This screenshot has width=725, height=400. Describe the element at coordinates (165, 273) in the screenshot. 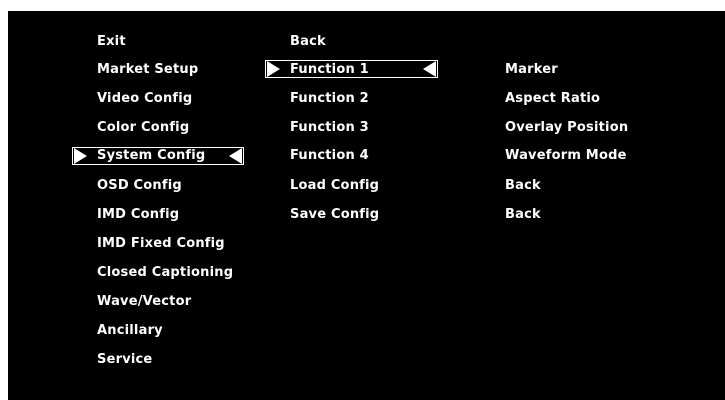

I see `menu-item-closed-captioning: Closed Captioning` at that location.